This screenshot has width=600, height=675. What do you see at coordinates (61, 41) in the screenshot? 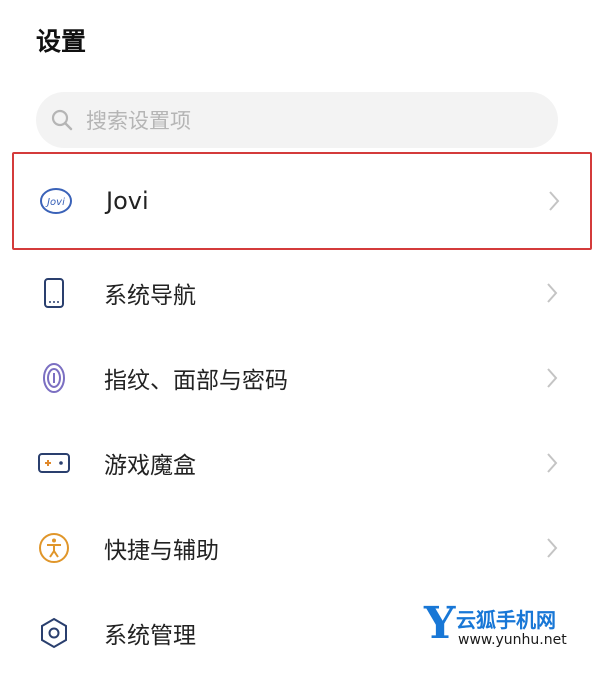
I see `page-title: 设置` at bounding box center [61, 41].